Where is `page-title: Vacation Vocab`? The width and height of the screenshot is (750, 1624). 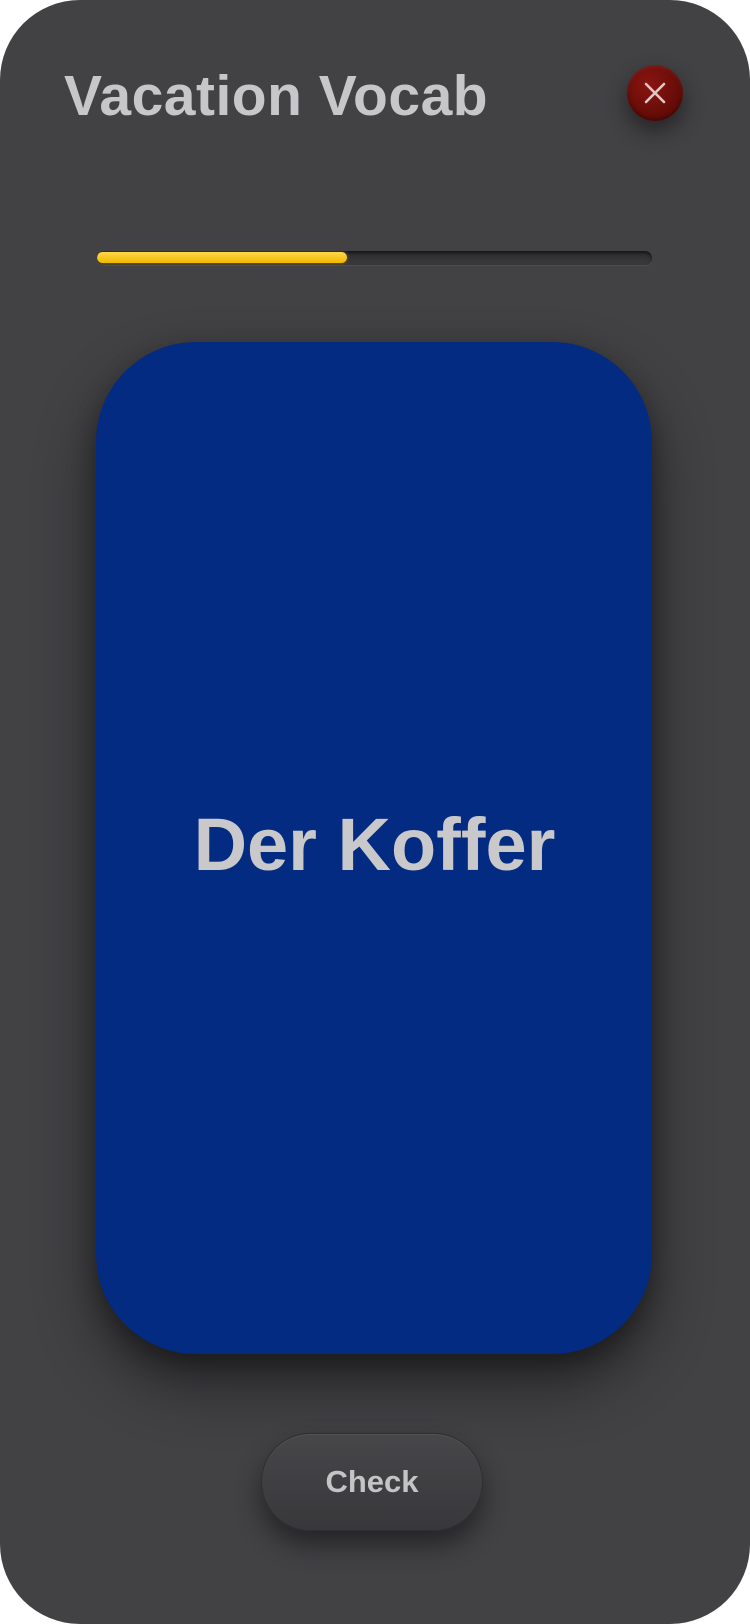
page-title: Vacation Vocab is located at coordinates (276, 96).